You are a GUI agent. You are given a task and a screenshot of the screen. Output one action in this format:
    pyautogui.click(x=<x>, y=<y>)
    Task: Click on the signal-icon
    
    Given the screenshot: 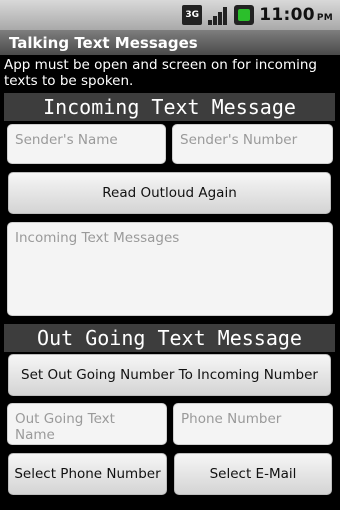 What is the action you would take?
    pyautogui.click(x=218, y=15)
    